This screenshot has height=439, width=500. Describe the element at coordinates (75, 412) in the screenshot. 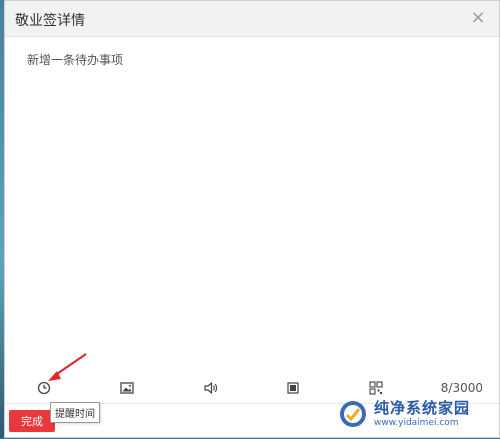

I see `reminder-tooltip: 提醒时间` at that location.